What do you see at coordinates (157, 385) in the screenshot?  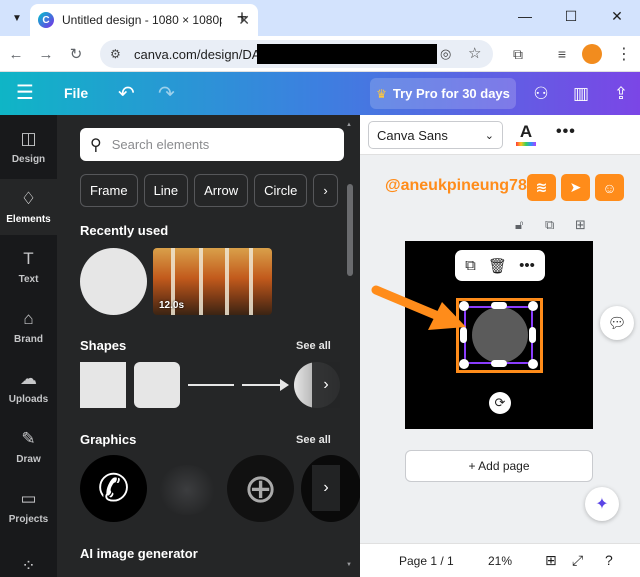 I see `rounded-square-shape` at bounding box center [157, 385].